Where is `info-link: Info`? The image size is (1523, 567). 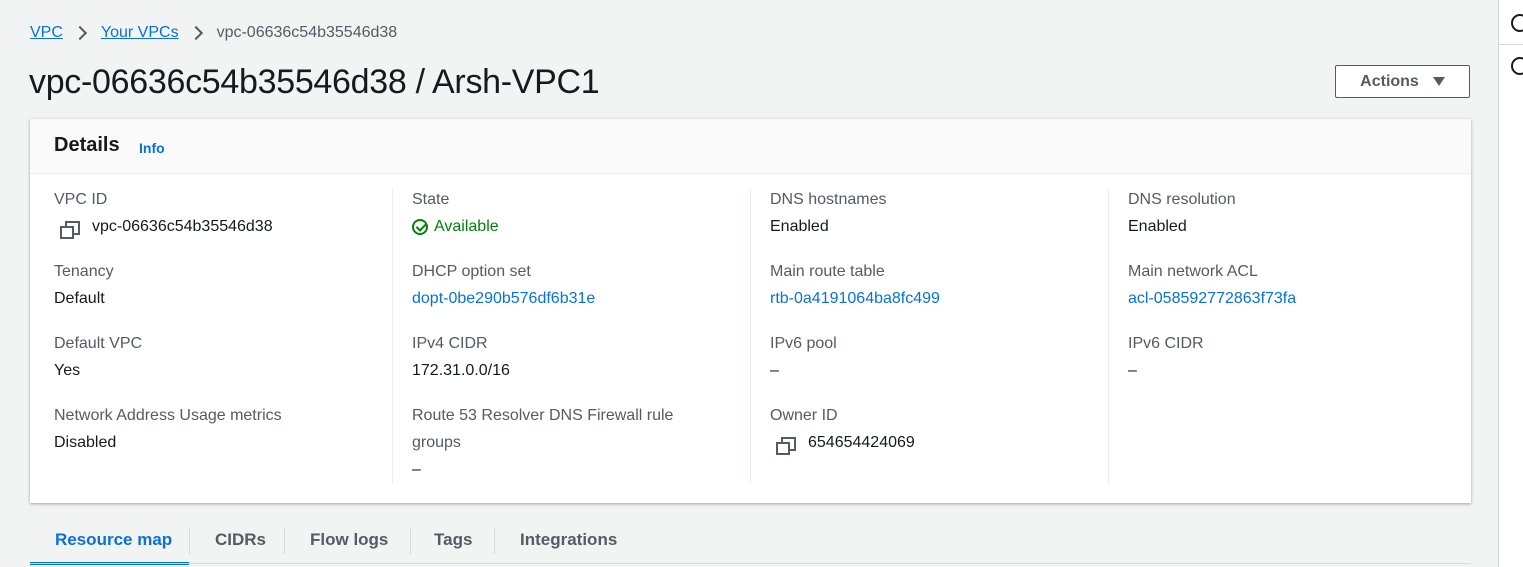
info-link: Info is located at coordinates (152, 148).